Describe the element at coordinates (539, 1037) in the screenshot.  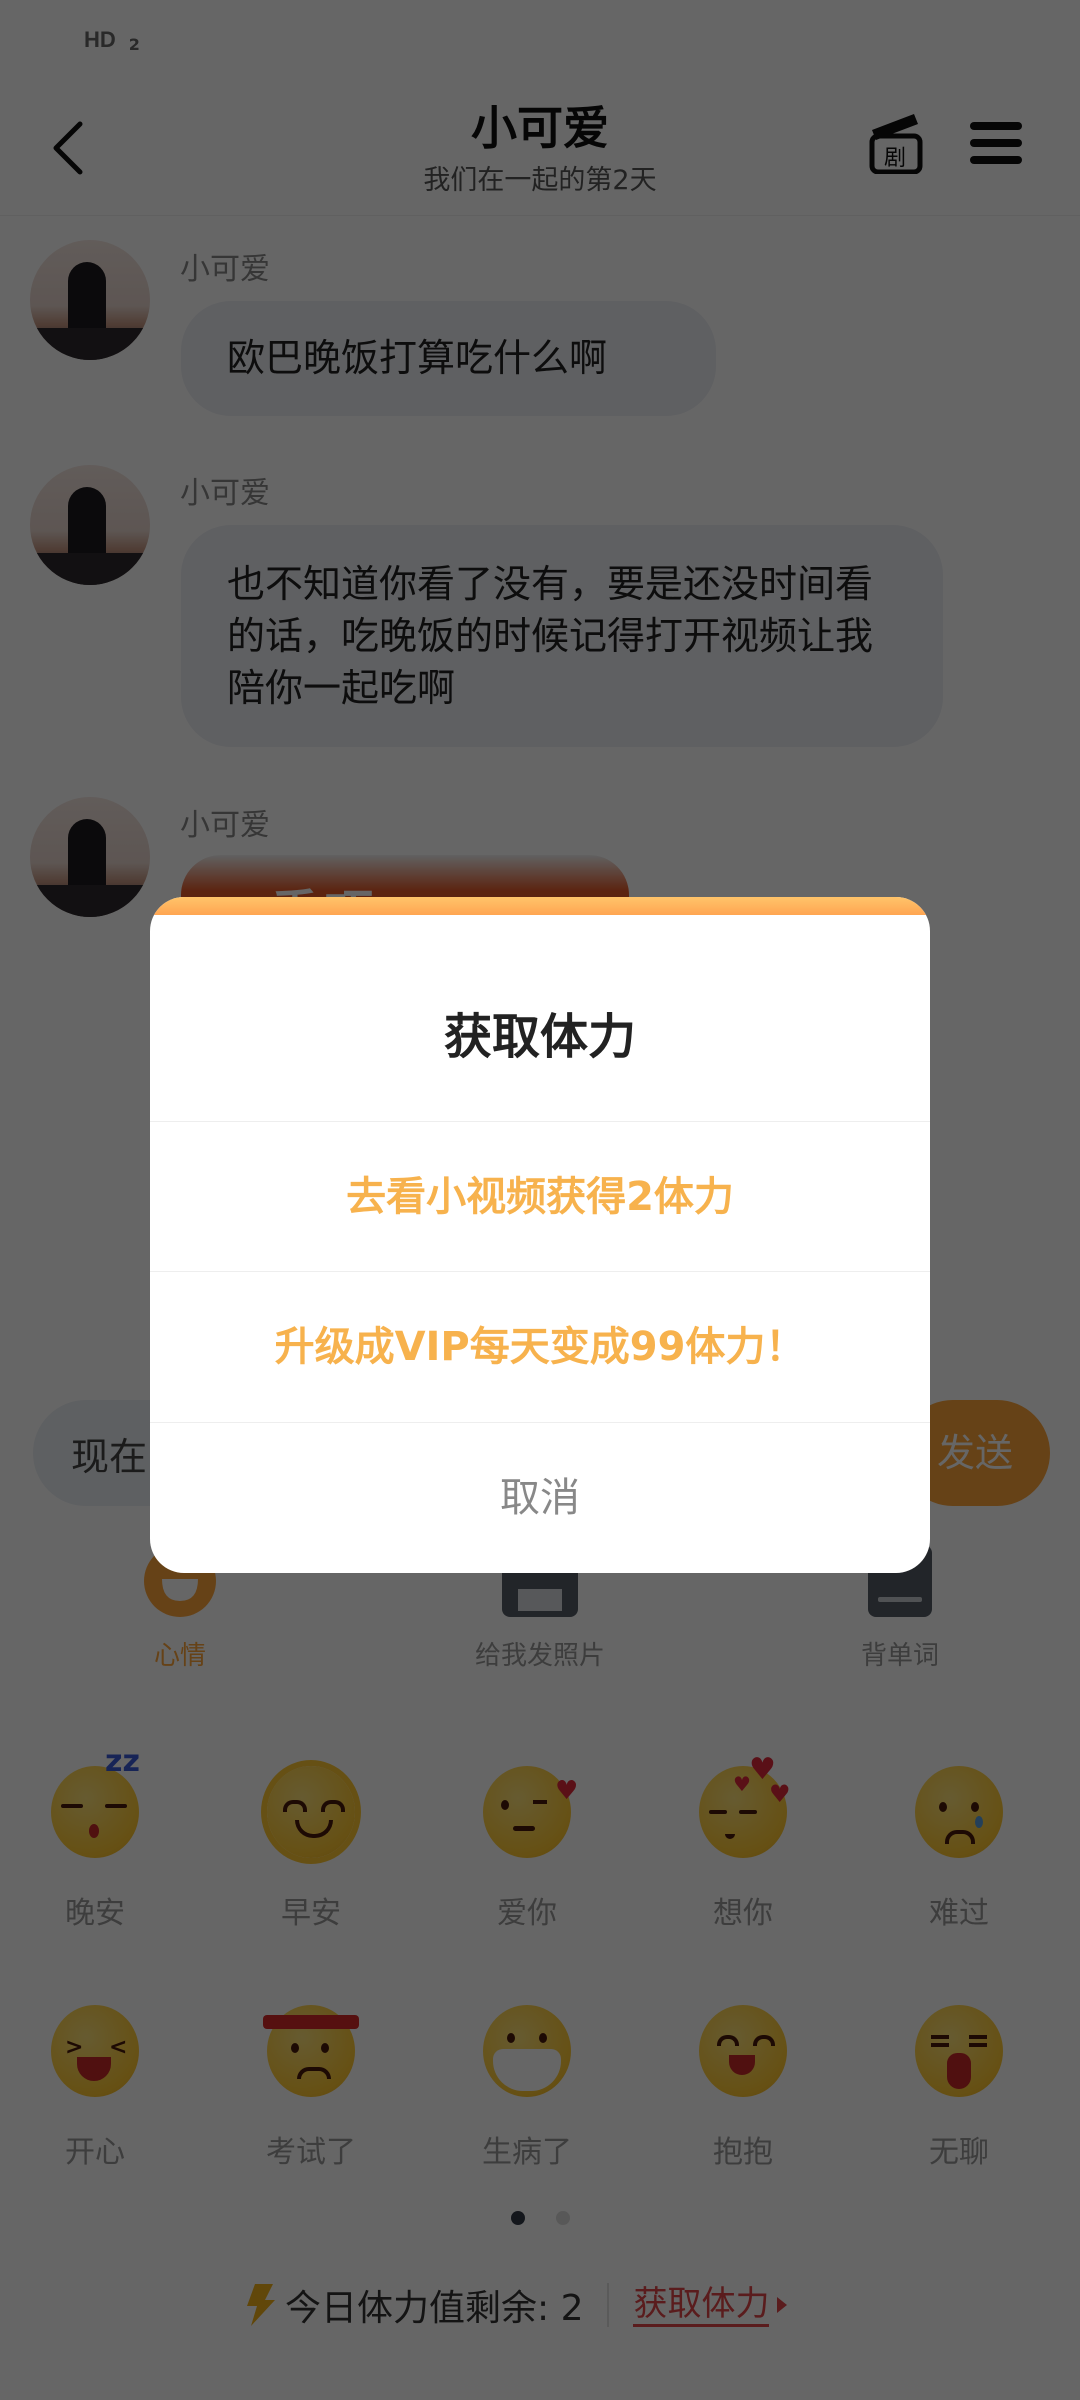
I see `dialog-title: 获取体力` at that location.